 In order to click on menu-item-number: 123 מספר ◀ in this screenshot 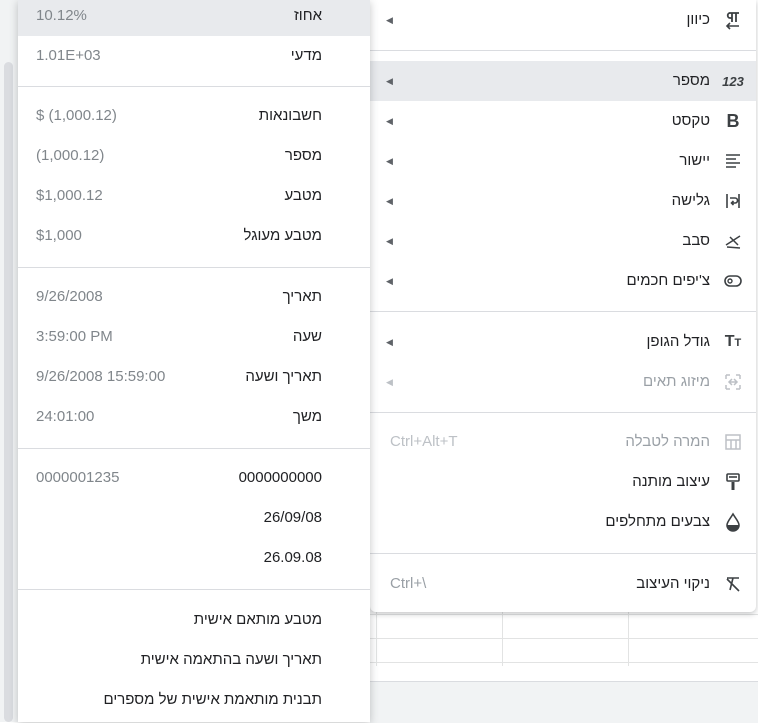, I will do `click(563, 81)`.